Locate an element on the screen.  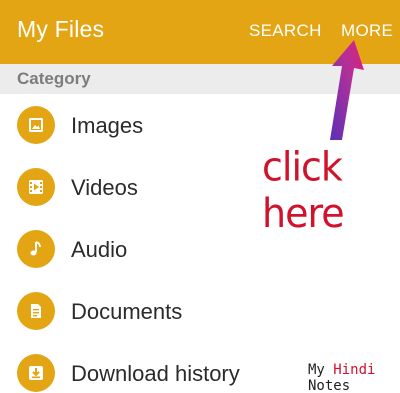
image-icon is located at coordinates (36, 125).